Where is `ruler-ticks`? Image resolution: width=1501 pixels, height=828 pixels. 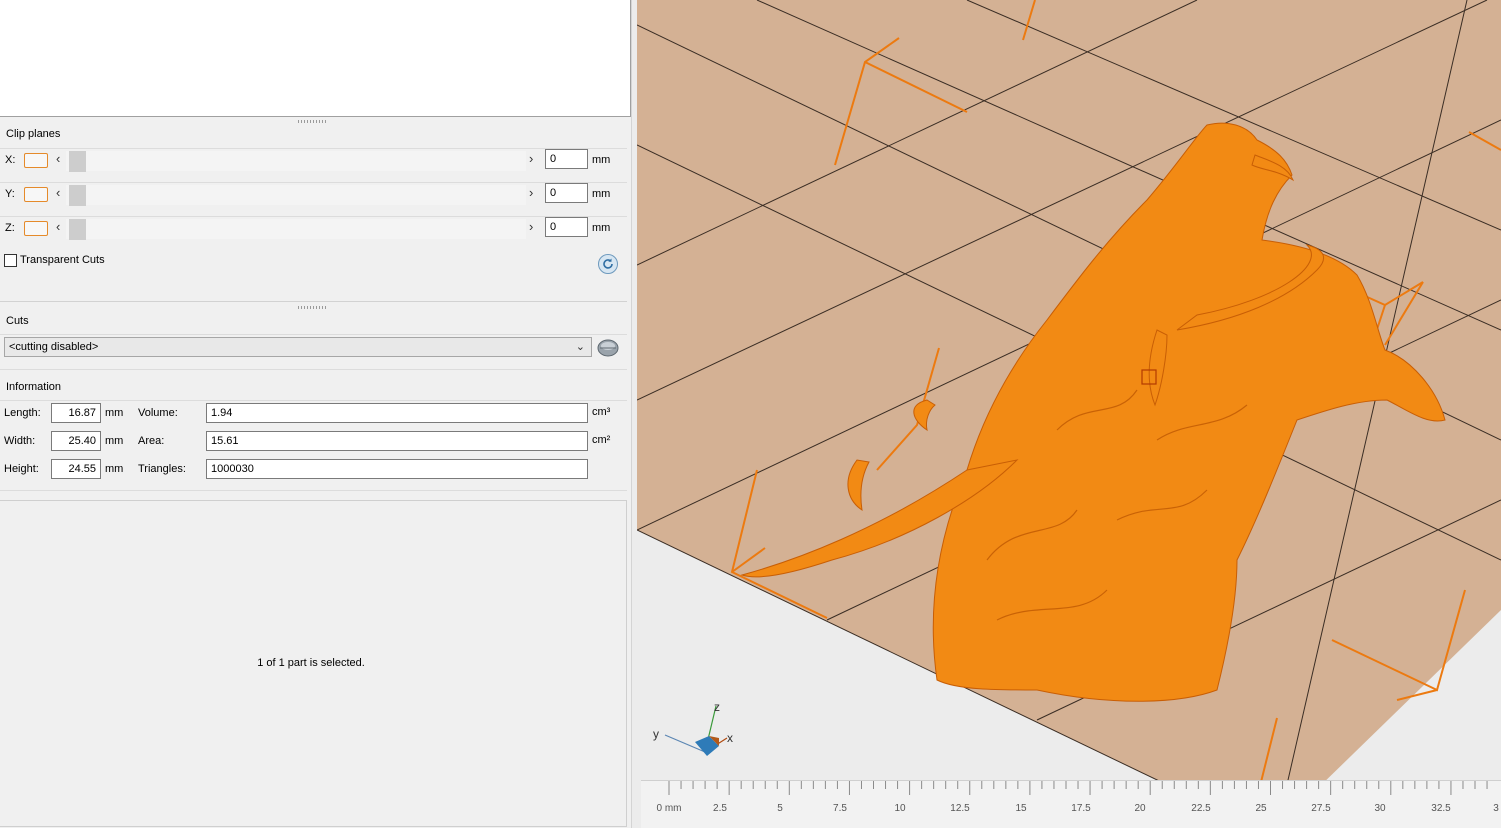 ruler-ticks is located at coordinates (1078, 788).